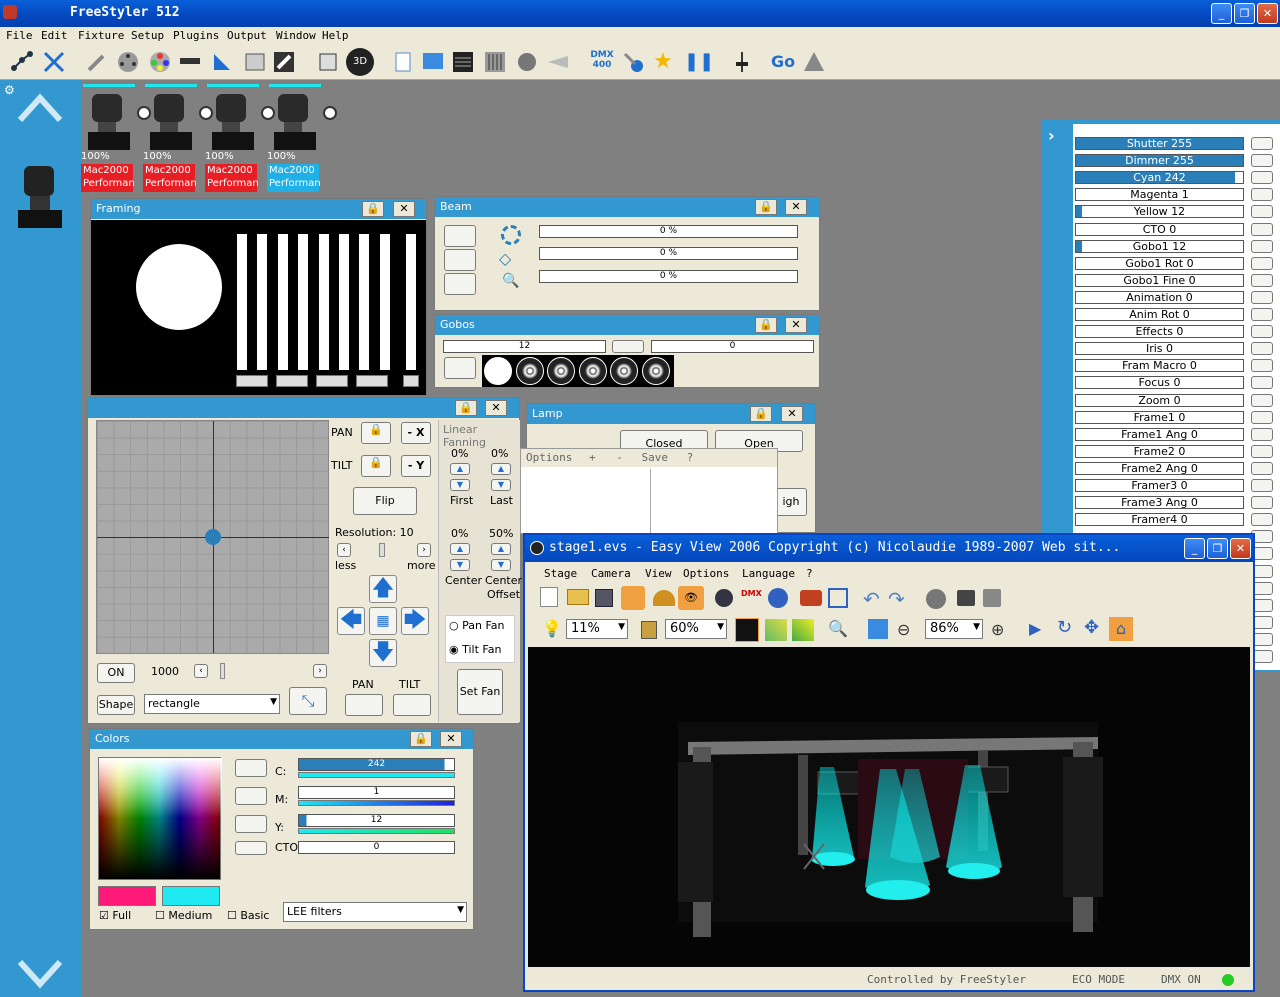  What do you see at coordinates (101, 35) in the screenshot?
I see `menu-fixture: Fixture` at bounding box center [101, 35].